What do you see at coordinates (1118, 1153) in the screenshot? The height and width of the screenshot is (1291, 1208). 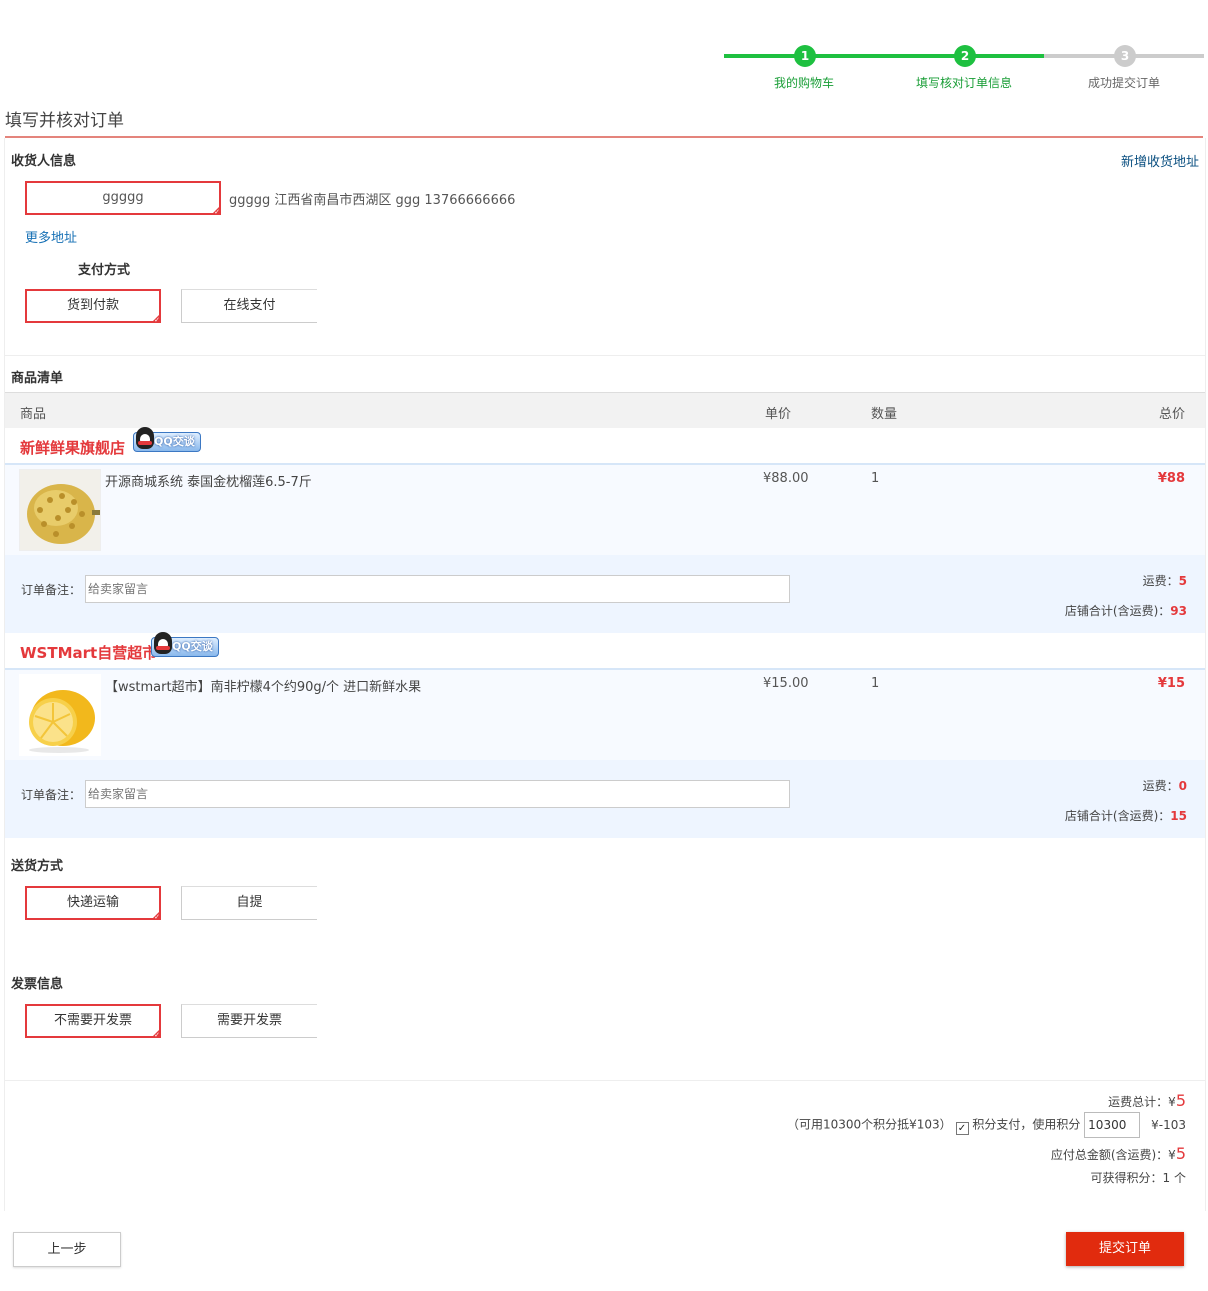 I see `payable-total: 应付总金额(含运费)：¥5` at bounding box center [1118, 1153].